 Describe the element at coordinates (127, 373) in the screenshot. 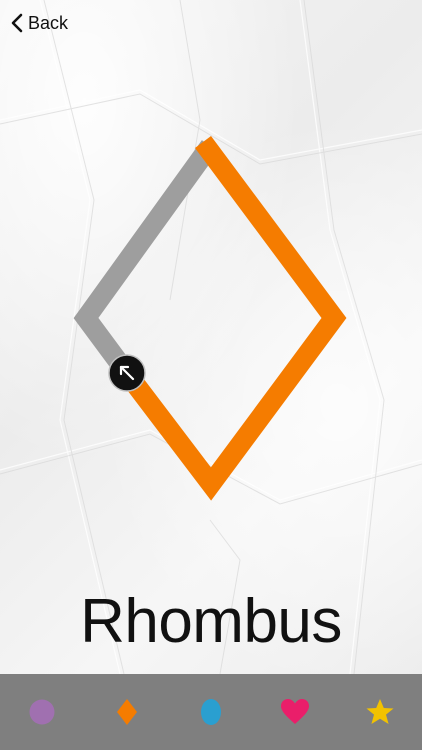

I see `trace-cursor` at that location.